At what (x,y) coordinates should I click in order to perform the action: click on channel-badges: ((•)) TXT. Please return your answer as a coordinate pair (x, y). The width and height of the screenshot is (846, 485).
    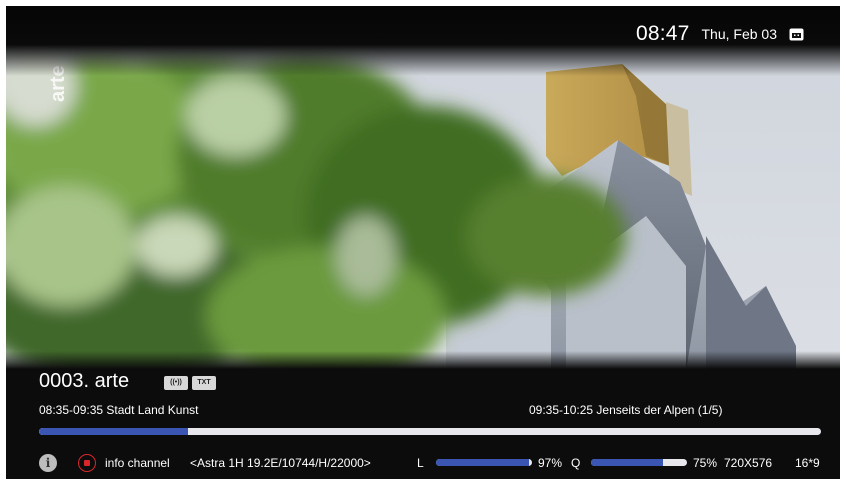
    Looking at the image, I should click on (190, 383).